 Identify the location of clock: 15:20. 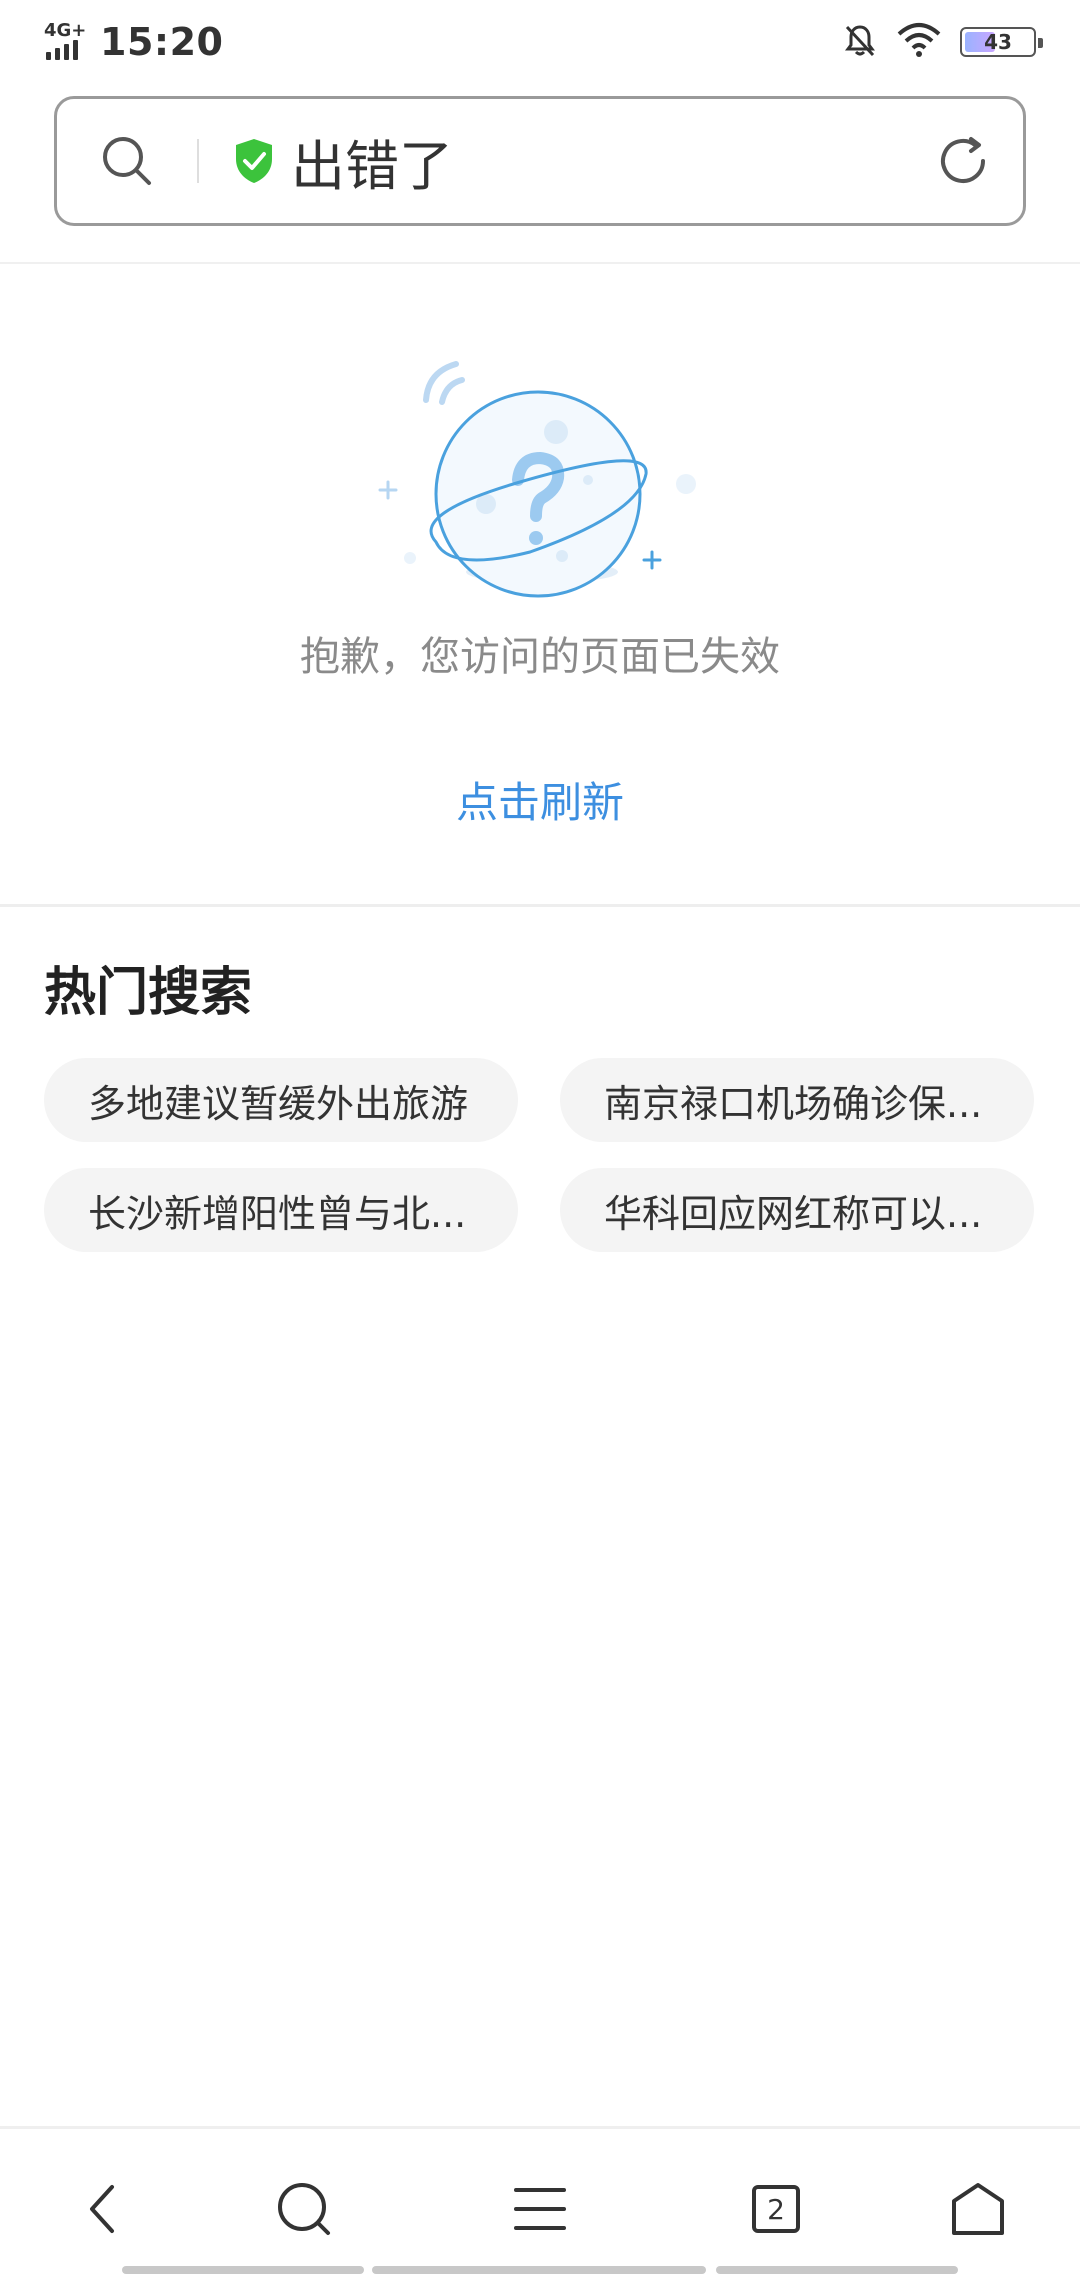
(162, 42).